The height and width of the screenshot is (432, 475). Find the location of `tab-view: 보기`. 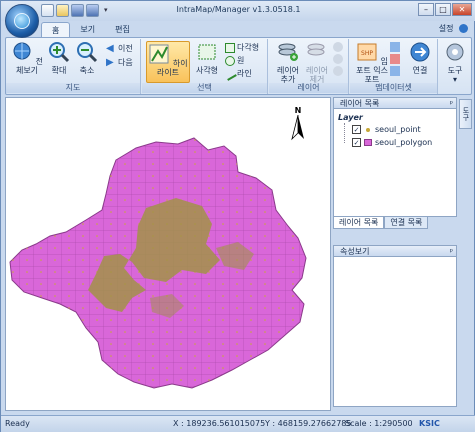

tab-view: 보기 is located at coordinates (87, 29).